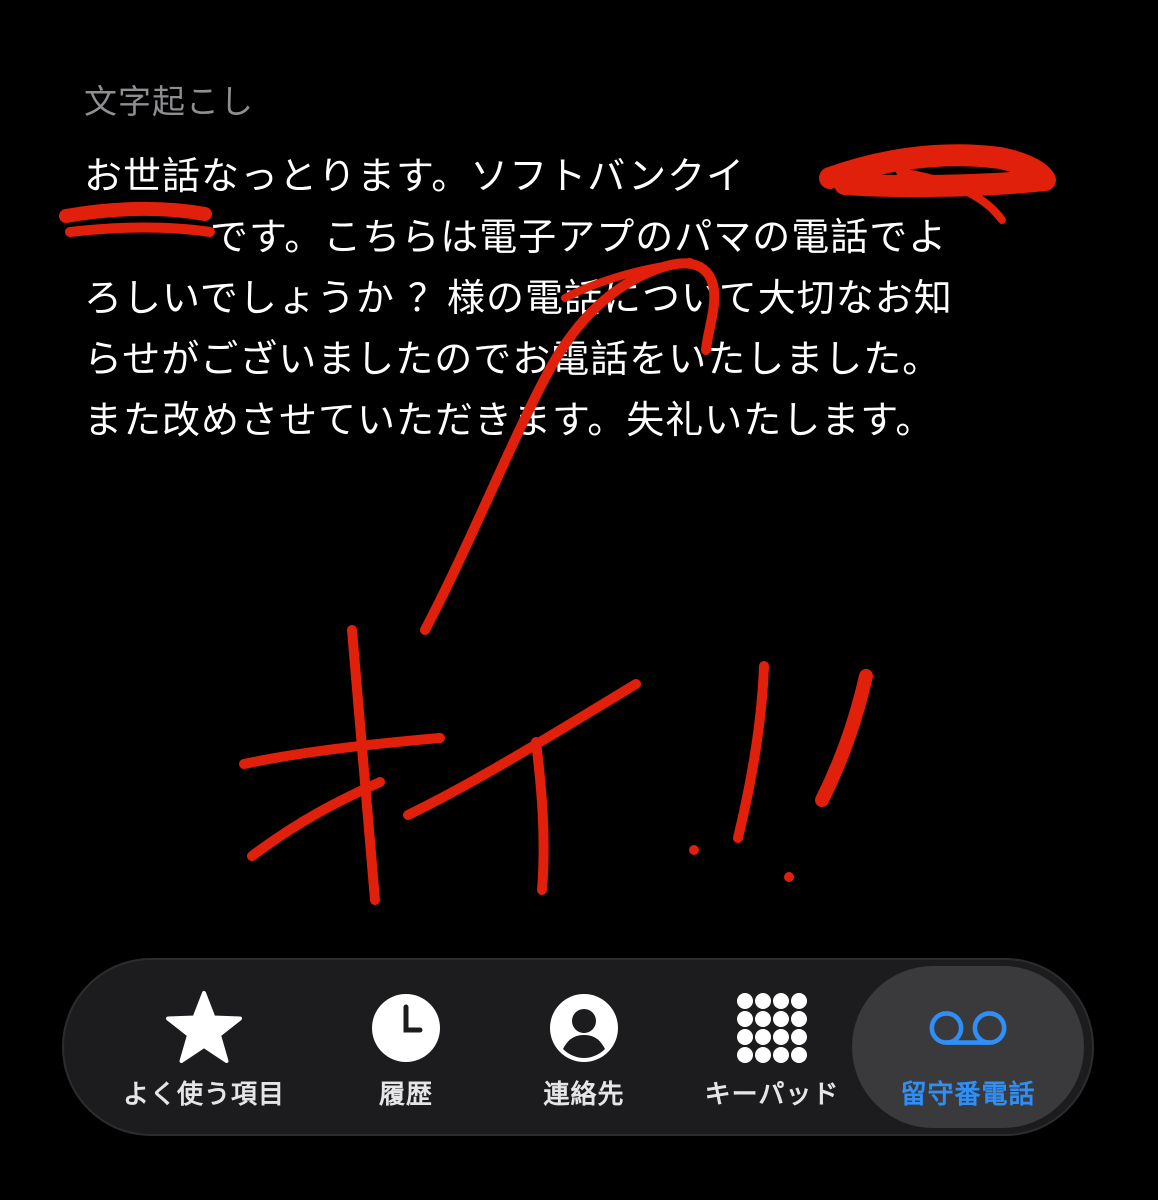 Image resolution: width=1158 pixels, height=1200 pixels. Describe the element at coordinates (584, 1095) in the screenshot. I see `tab-label: 連絡先` at that location.